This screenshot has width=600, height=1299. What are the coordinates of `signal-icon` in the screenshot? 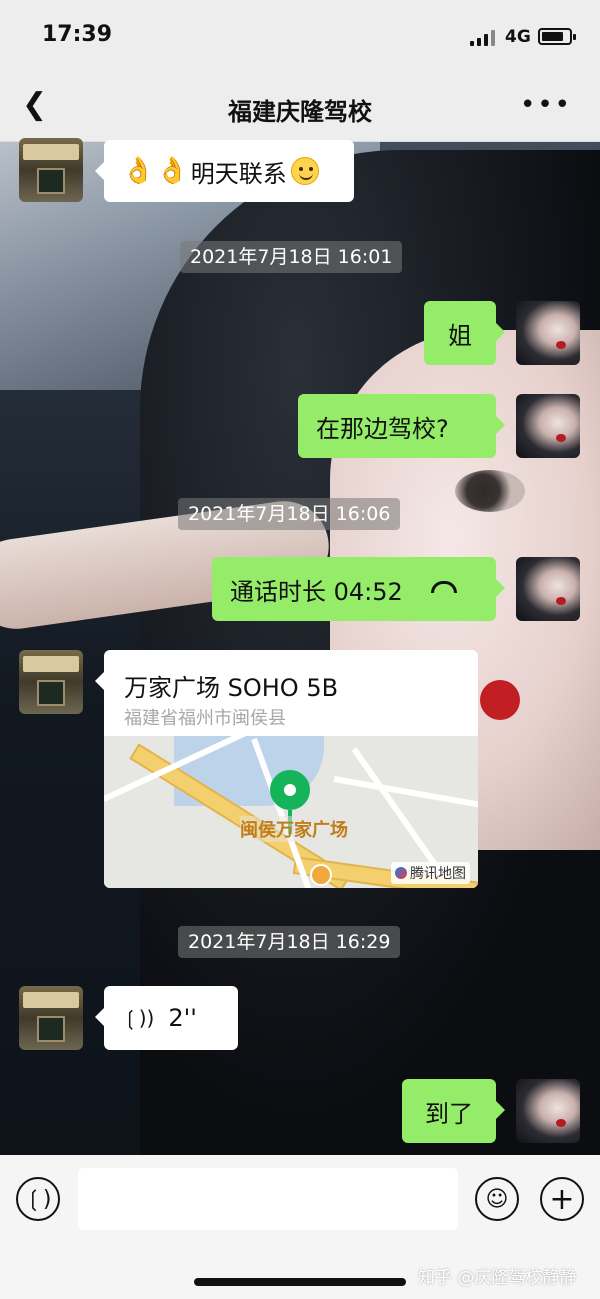 It's located at (482, 38).